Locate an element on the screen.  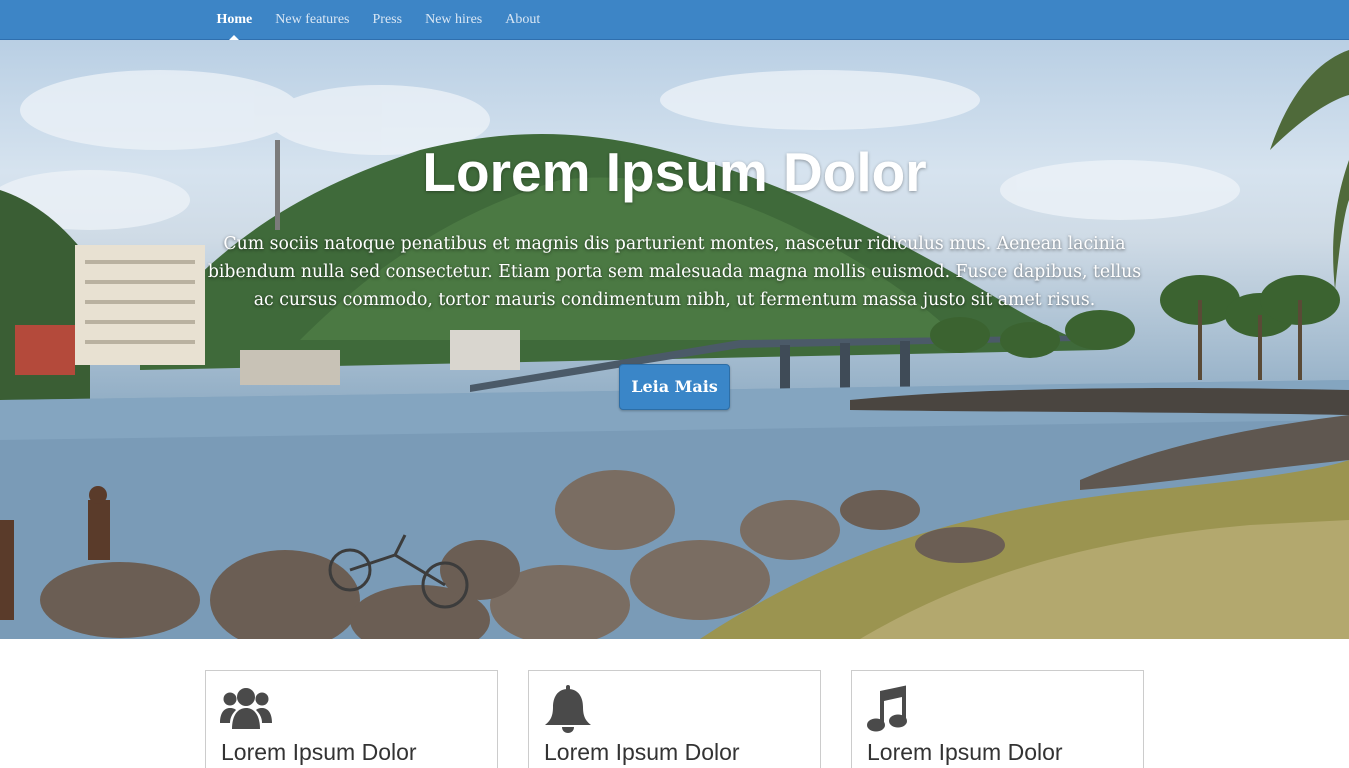
nav-menu: Home New features Press New hires About is located at coordinates (378, 20).